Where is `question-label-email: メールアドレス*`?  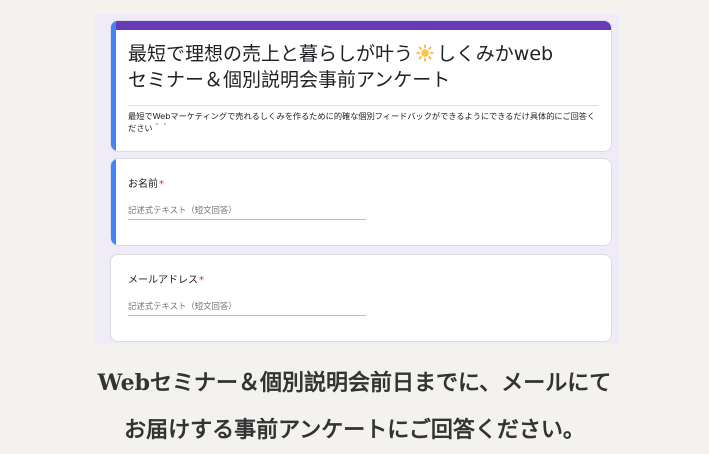 question-label-email: メールアドレス* is located at coordinates (166, 278).